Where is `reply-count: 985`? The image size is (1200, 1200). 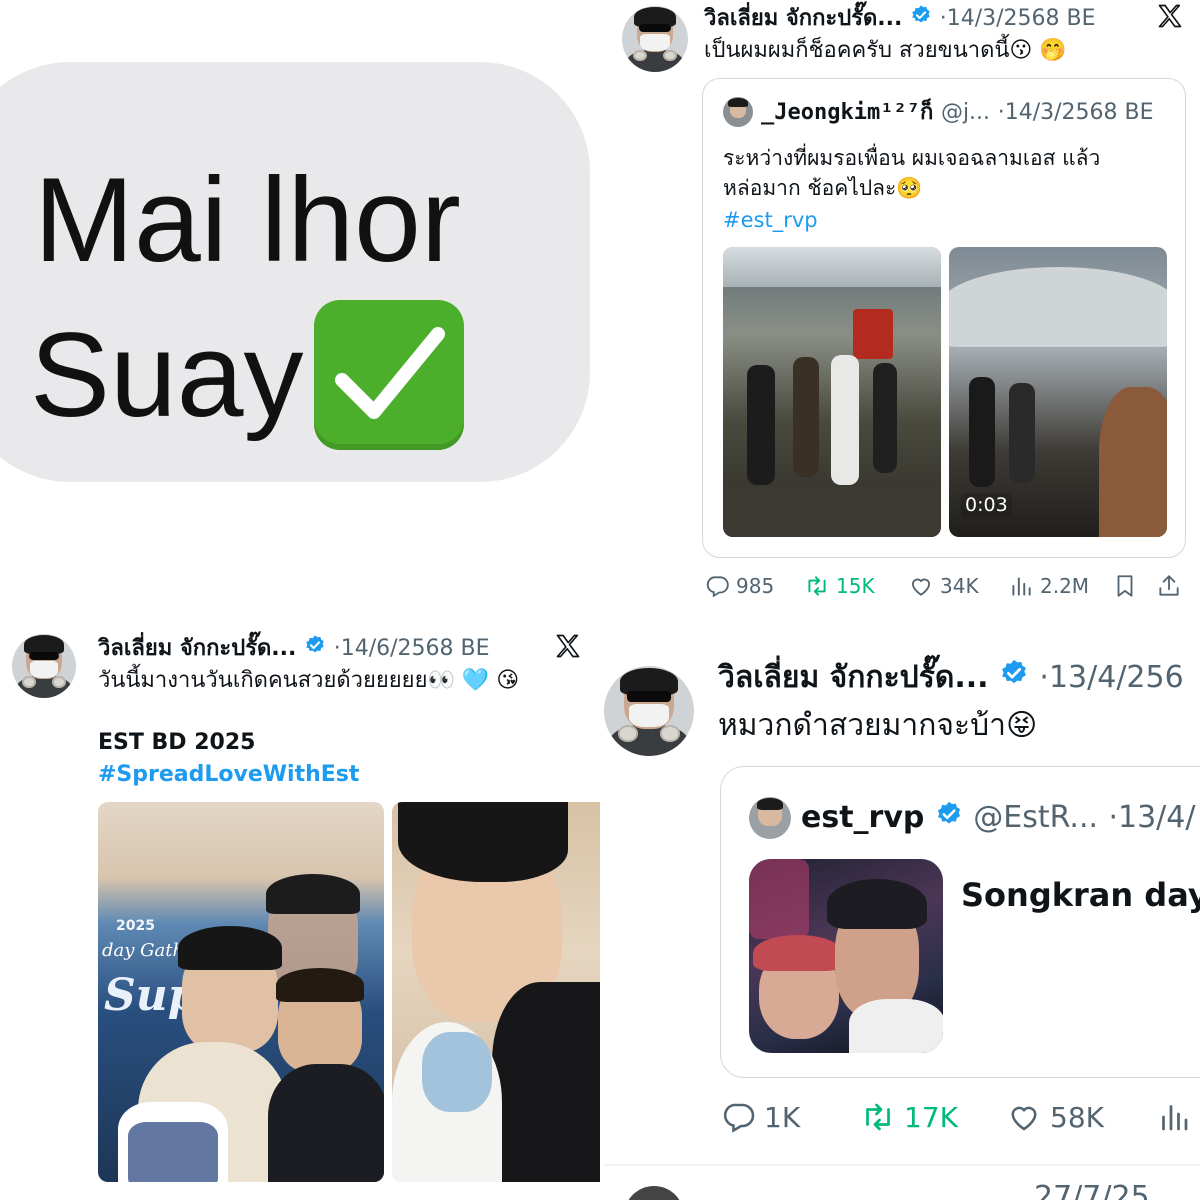
reply-count: 985 is located at coordinates (755, 586).